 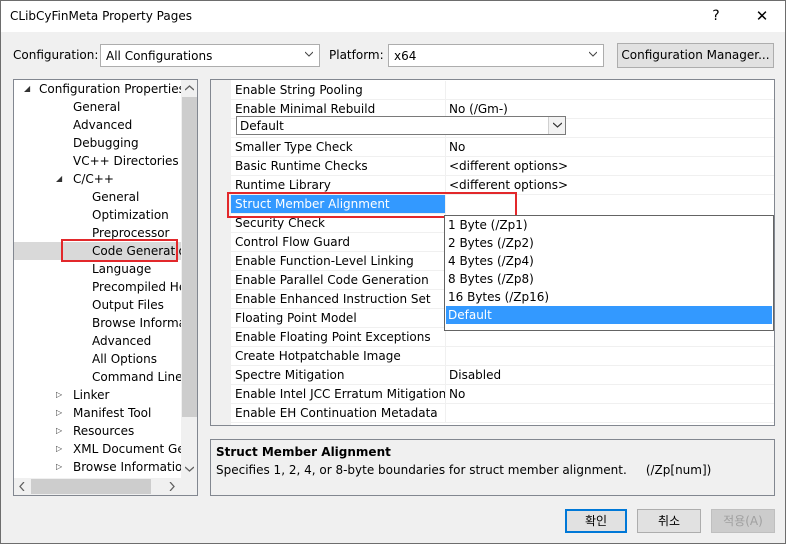 I want to click on property-name: Enable String Pooling, so click(x=299, y=90).